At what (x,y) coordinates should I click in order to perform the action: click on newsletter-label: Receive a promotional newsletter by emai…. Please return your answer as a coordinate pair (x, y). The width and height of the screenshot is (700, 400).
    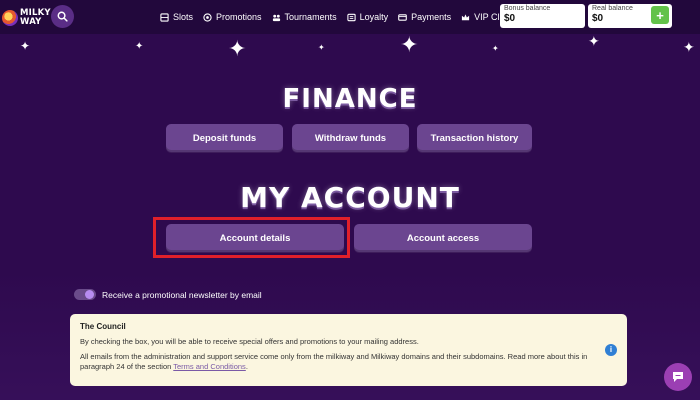
    Looking at the image, I should click on (182, 294).